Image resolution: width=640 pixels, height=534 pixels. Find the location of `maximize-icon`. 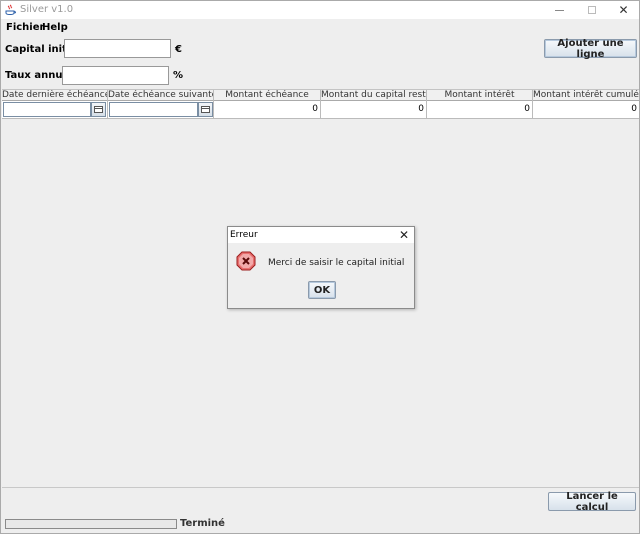

maximize-icon is located at coordinates (591, 10).